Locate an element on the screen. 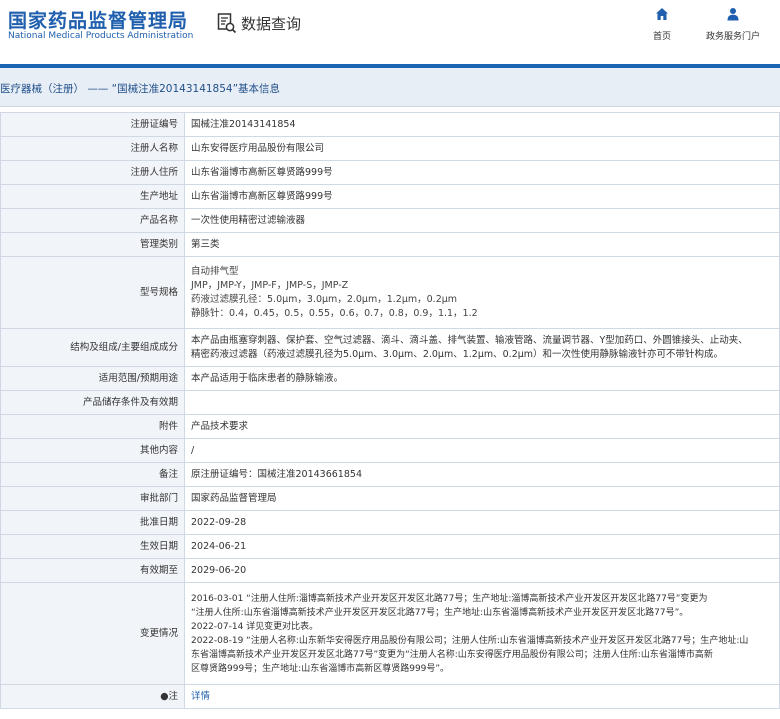 The height and width of the screenshot is (719, 780). row-label: ●注 is located at coordinates (92, 696).